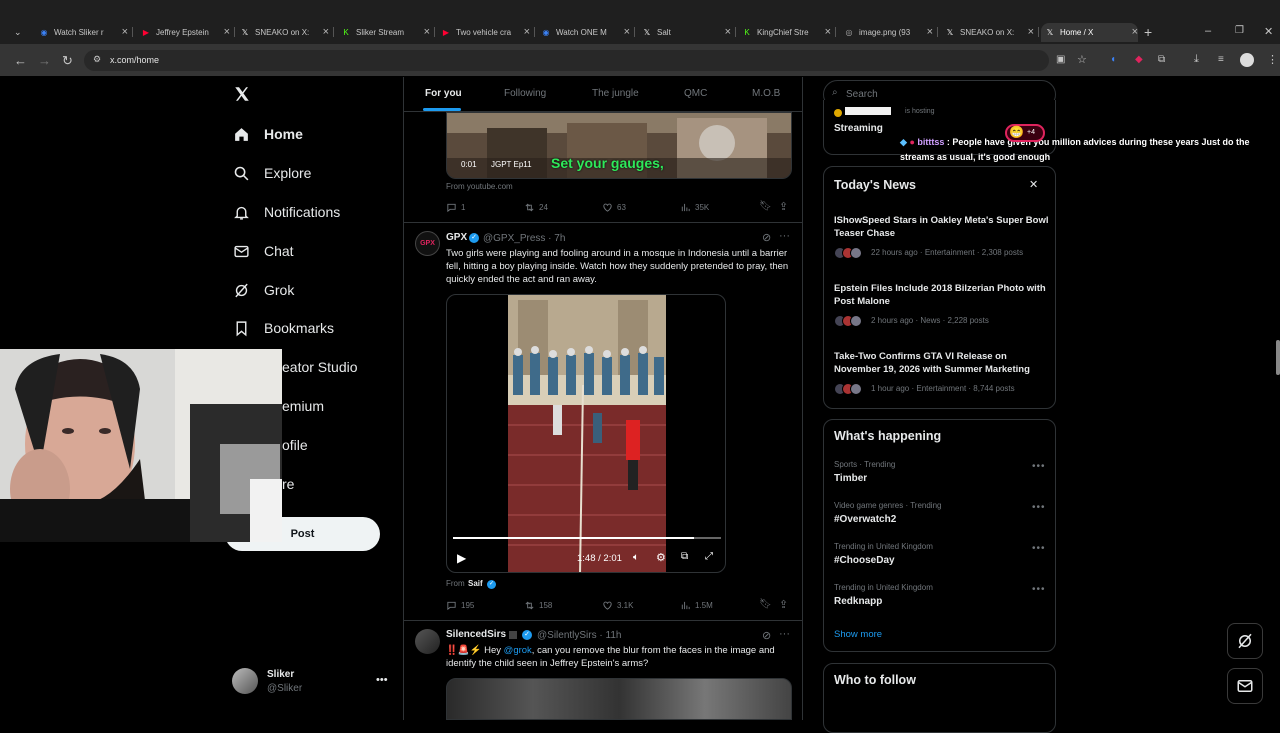 This screenshot has height=733, width=1280. What do you see at coordinates (286, 212) in the screenshot?
I see `sidebar-item-notifications: Notifications` at bounding box center [286, 212].